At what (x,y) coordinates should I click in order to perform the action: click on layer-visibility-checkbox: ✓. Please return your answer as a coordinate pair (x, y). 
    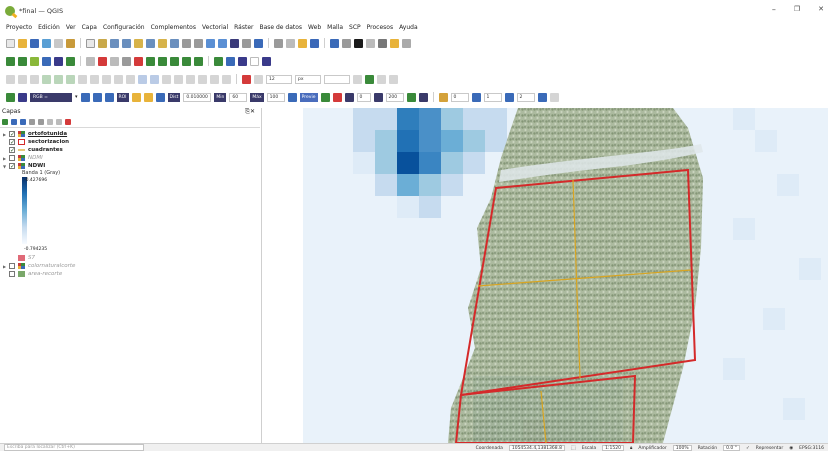
    Looking at the image, I should click on (12, 142).